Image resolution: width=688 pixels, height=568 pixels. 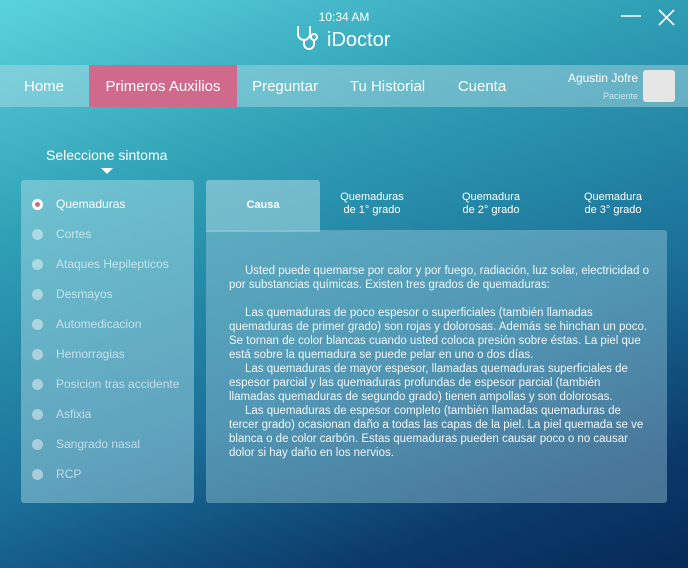 What do you see at coordinates (372, 197) in the screenshot?
I see `tab-label-line: Quemaduras` at bounding box center [372, 197].